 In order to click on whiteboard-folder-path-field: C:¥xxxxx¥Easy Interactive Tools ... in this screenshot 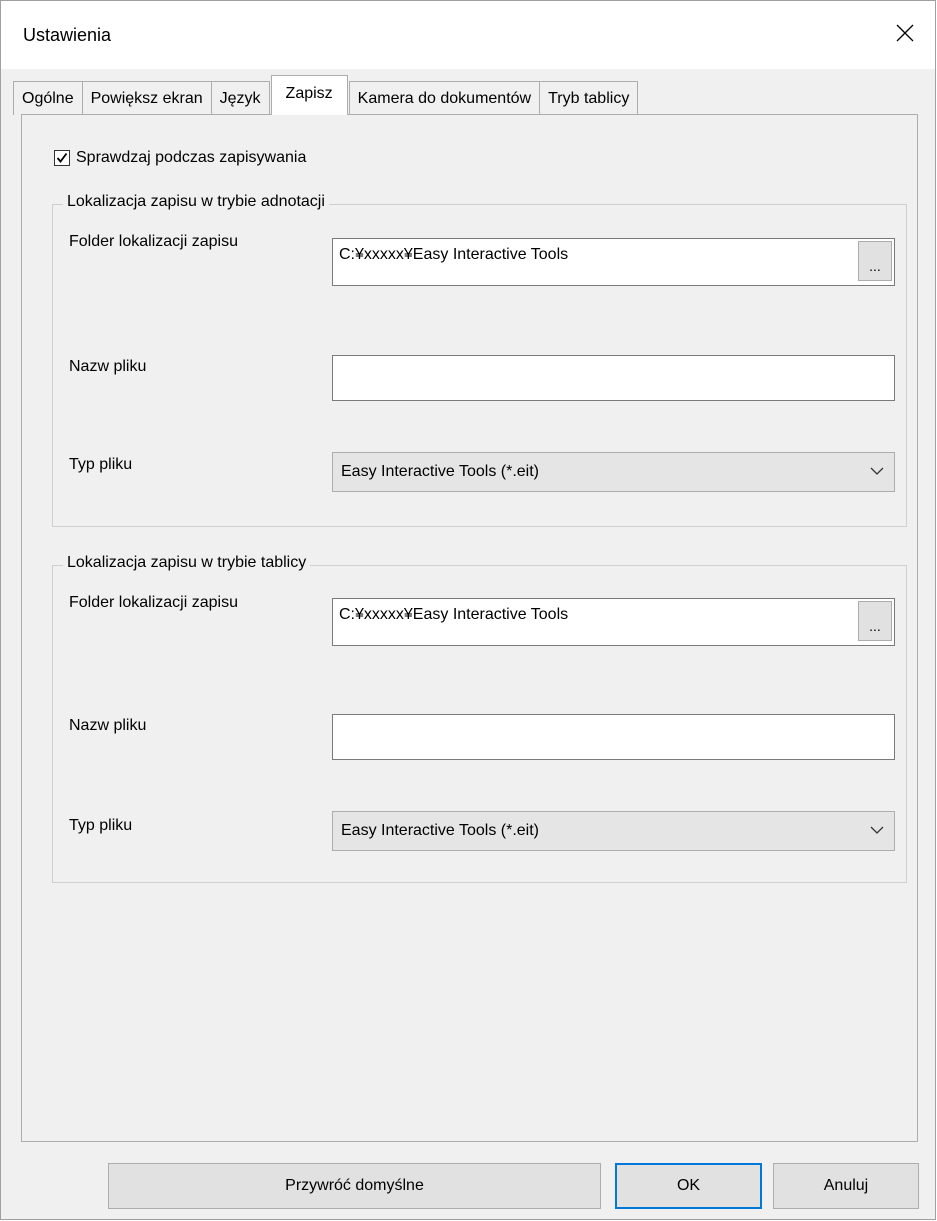, I will do `click(613, 622)`.